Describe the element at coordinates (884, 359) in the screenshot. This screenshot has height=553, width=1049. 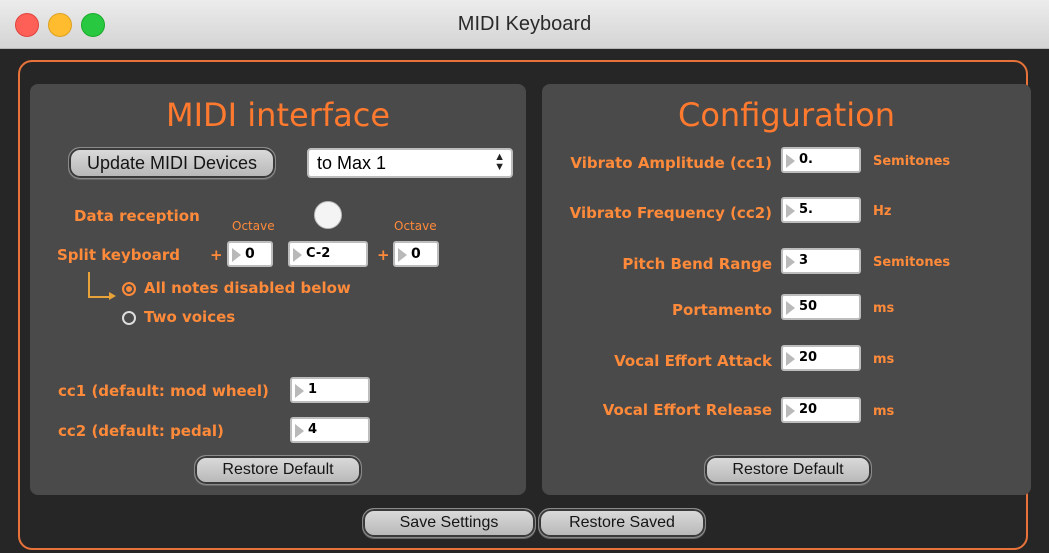
I see `vocal-effort-attack-unit: ms` at that location.